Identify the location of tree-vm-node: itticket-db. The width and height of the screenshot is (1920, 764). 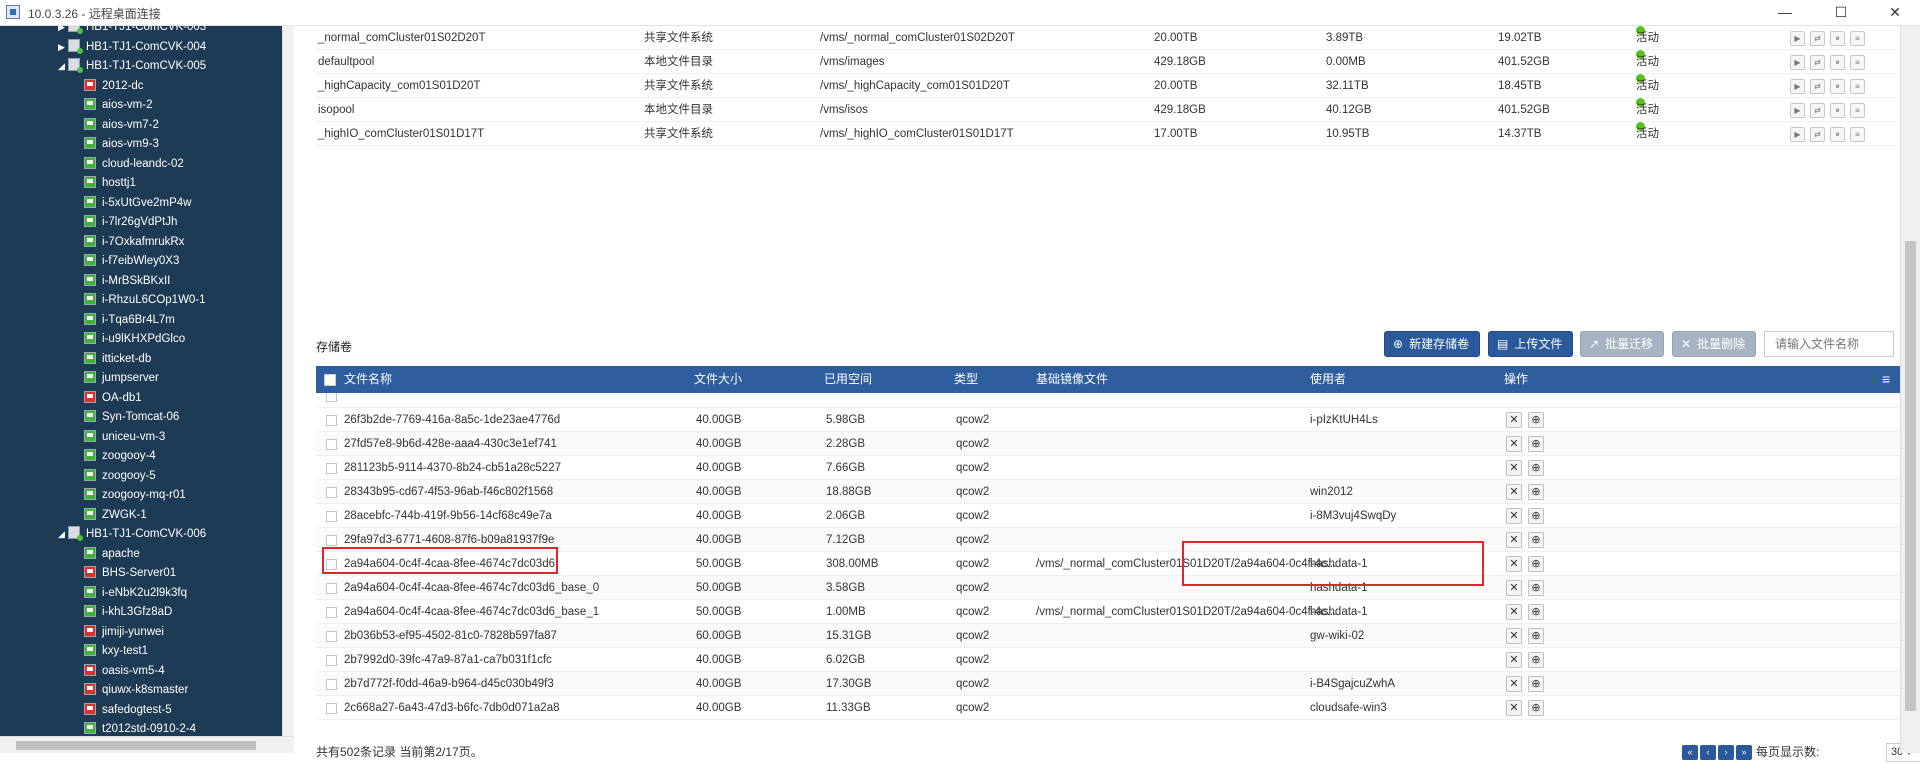
(117, 359).